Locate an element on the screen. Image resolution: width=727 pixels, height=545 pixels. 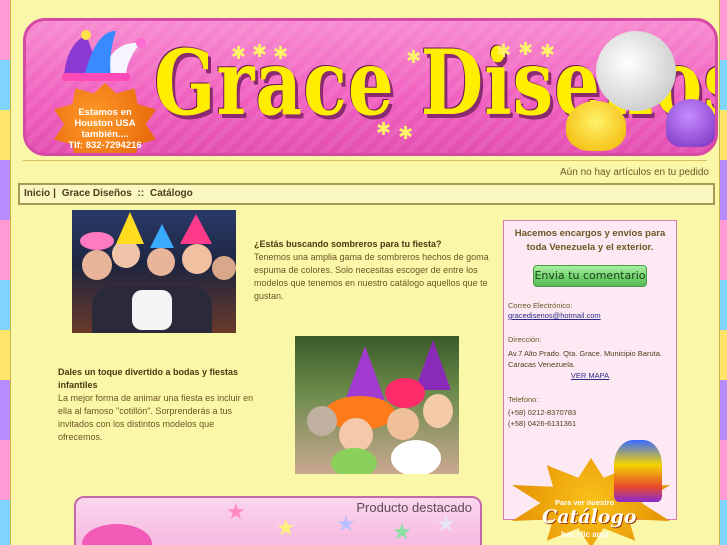
jester-hat-icon is located at coordinates (104, 55).